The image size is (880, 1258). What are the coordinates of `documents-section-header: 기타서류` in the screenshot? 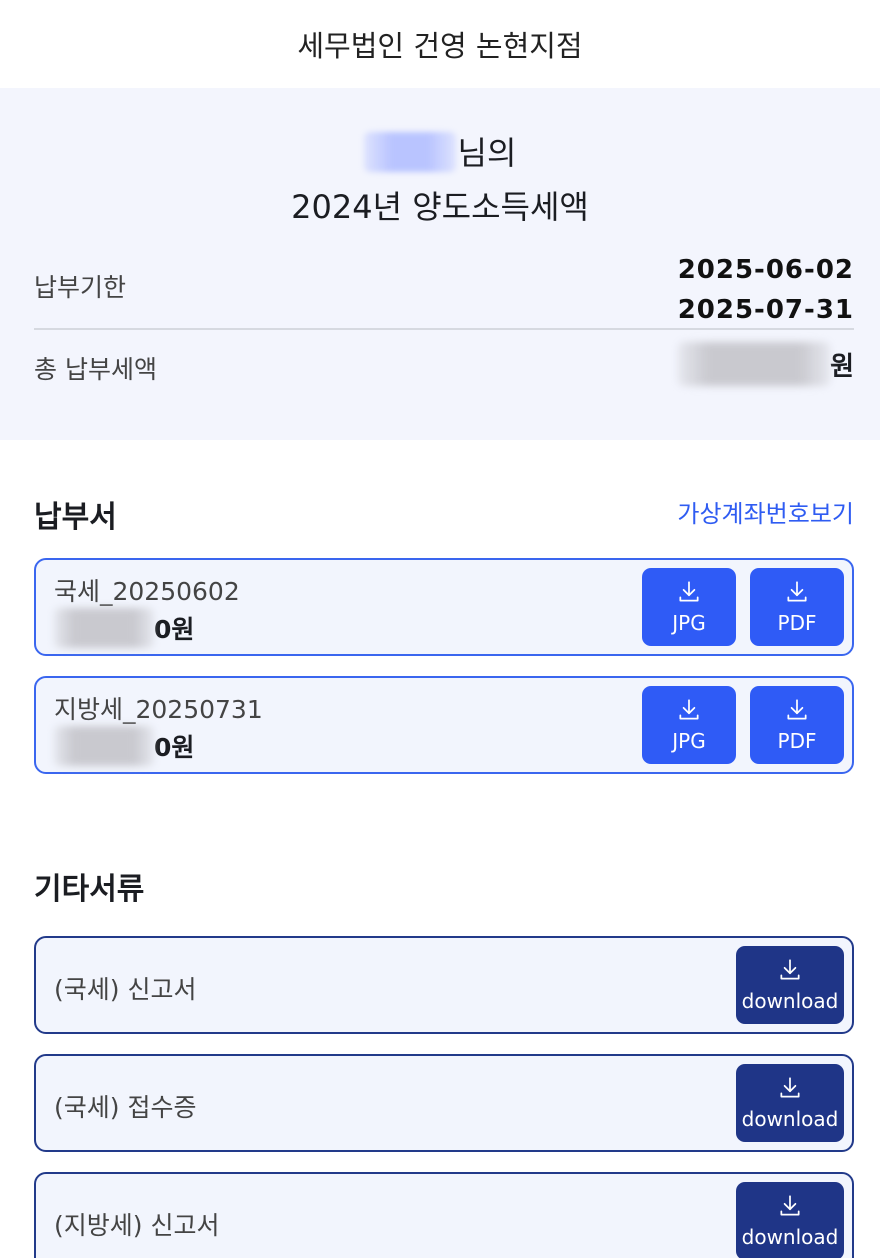 It's located at (444, 882).